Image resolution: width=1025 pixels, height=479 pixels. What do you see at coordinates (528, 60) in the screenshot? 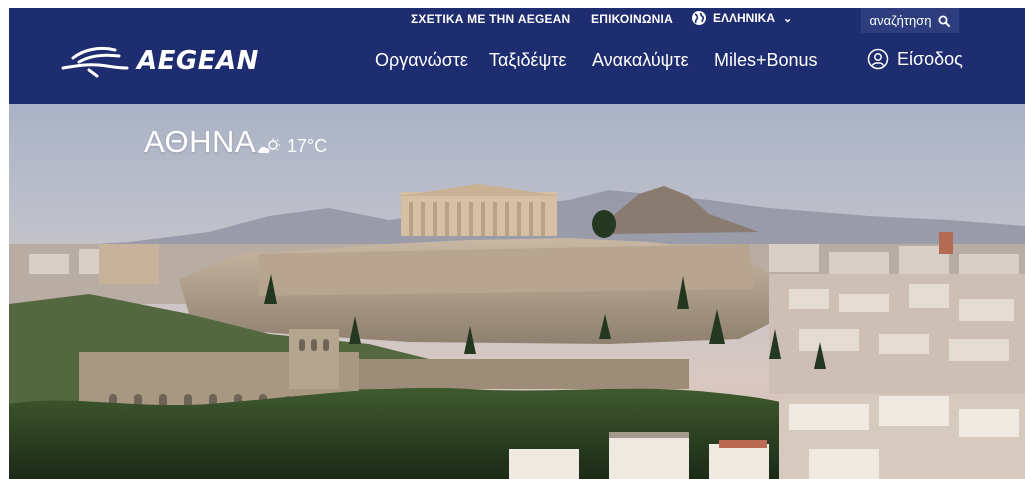
I see `nav-travel: Ταξιδέψτε` at bounding box center [528, 60].